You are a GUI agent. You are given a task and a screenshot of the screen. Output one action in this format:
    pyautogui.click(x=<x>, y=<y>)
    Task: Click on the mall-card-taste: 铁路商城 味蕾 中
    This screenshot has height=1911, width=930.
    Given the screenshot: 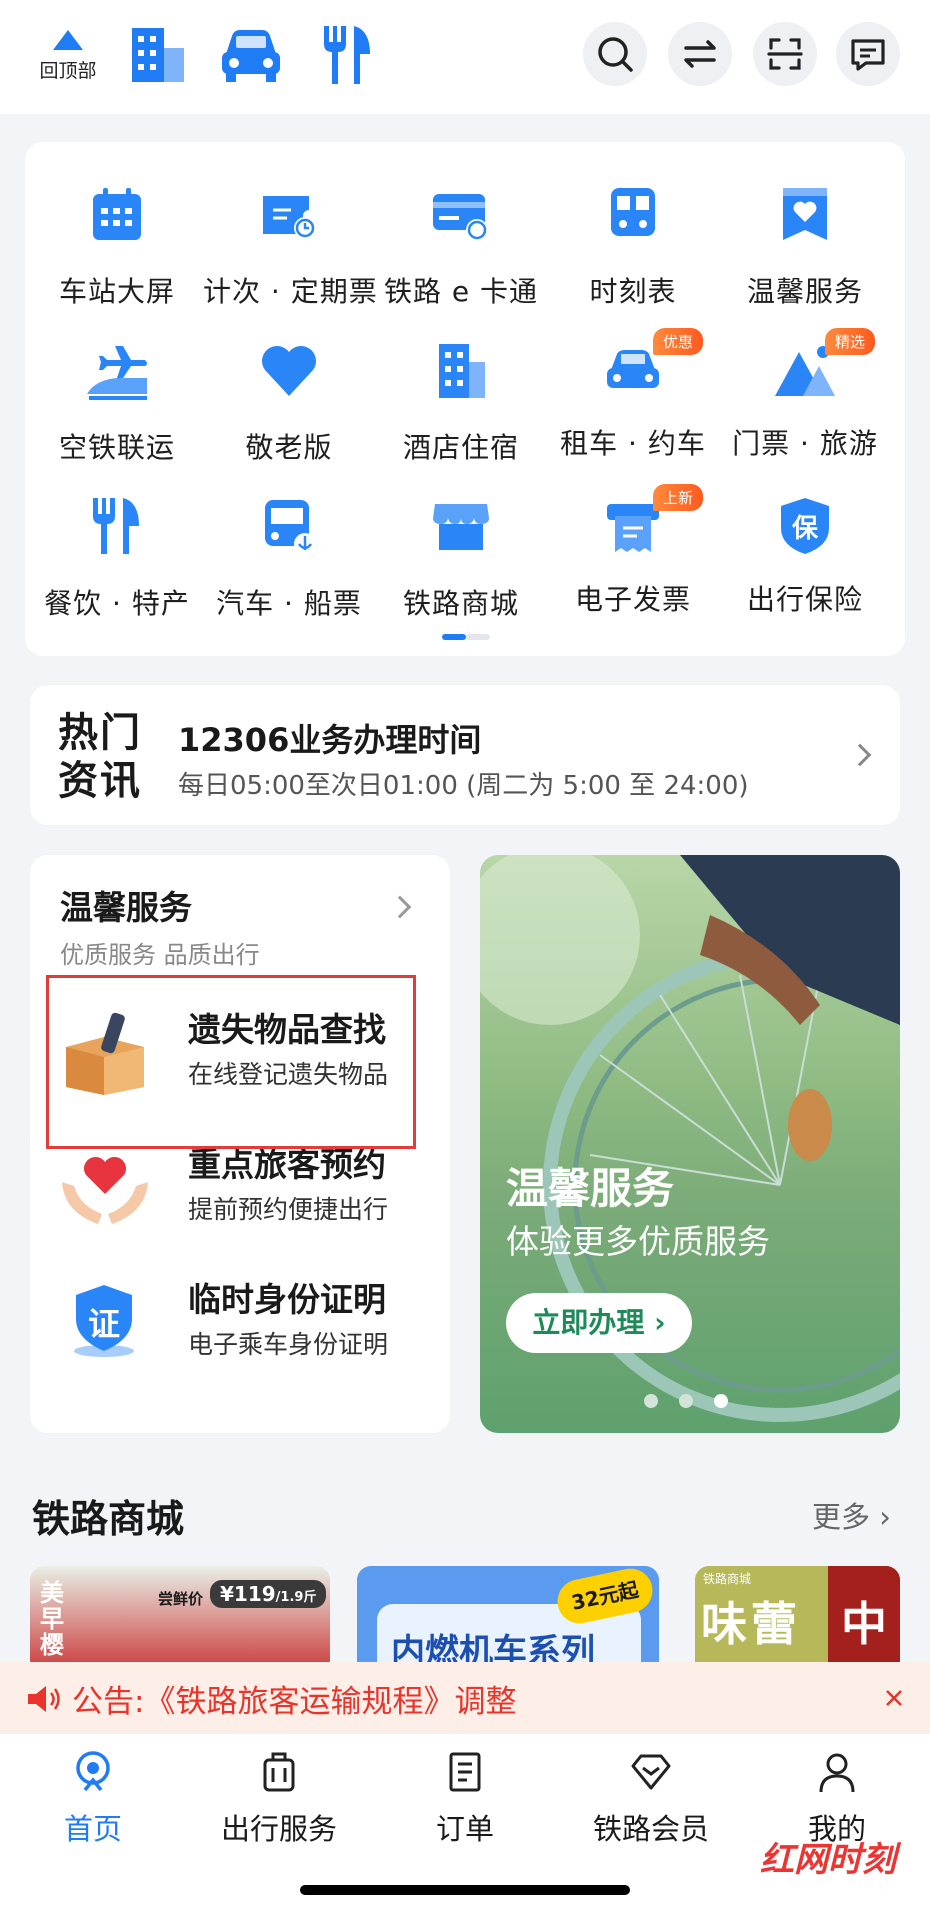 What is the action you would take?
    pyautogui.click(x=797, y=1616)
    